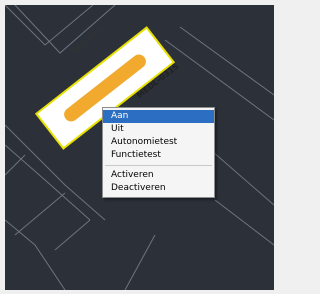  Describe the element at coordinates (158, 175) in the screenshot. I see `menu-item-activeren: Activeren` at that location.